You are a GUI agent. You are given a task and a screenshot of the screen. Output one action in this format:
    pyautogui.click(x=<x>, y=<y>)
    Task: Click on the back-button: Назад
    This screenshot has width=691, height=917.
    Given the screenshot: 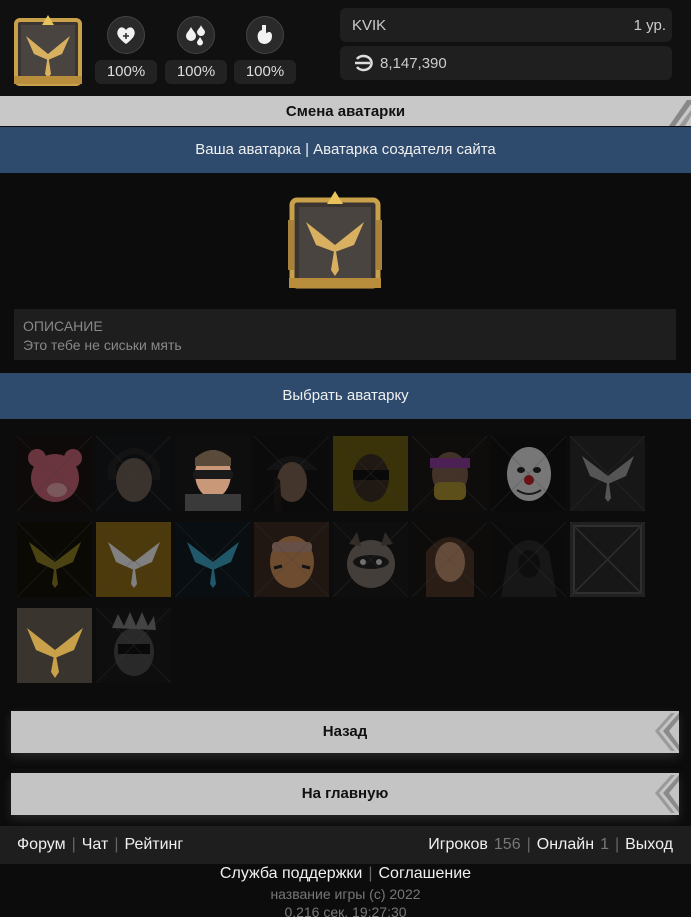 What is the action you would take?
    pyautogui.click(x=345, y=732)
    